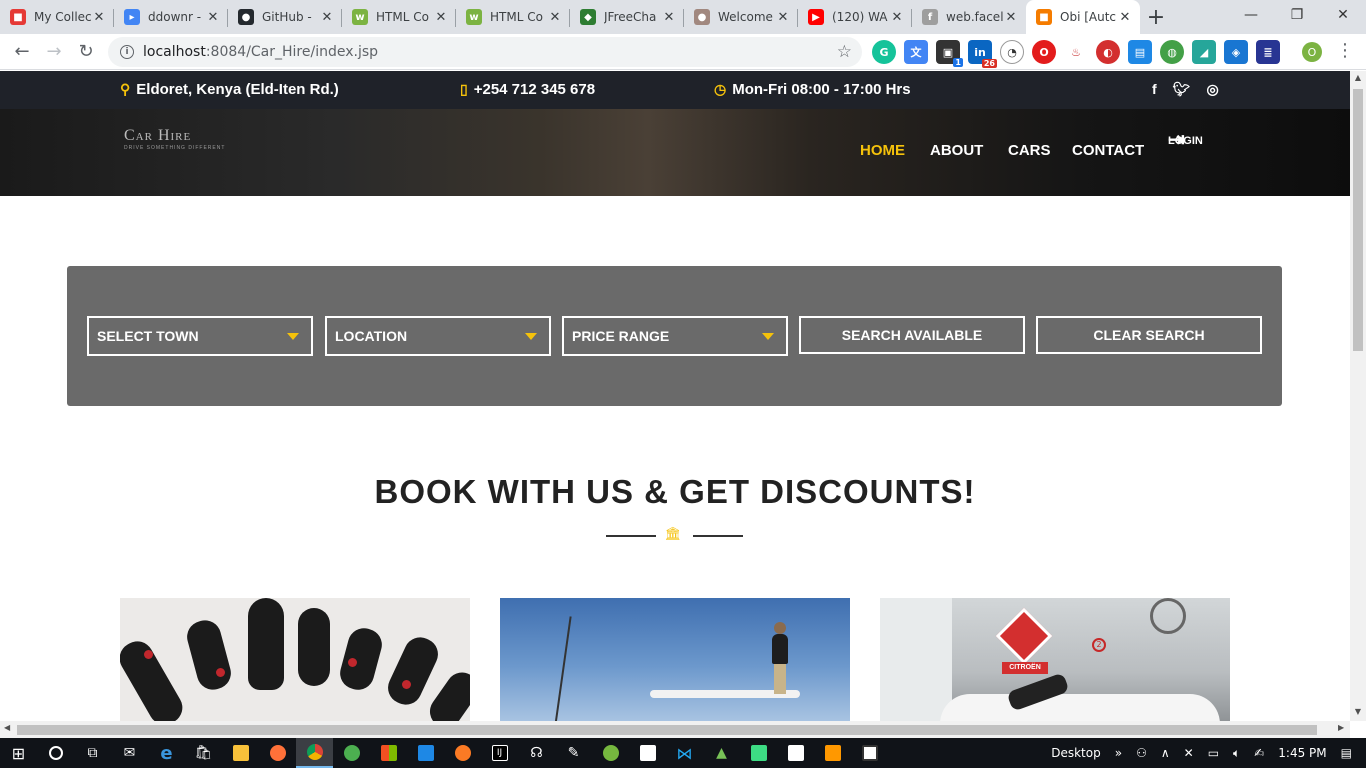 This screenshot has width=1366, height=768. Describe the element at coordinates (1212, 89) in the screenshot. I see `instagram-icon: ◎` at that location.